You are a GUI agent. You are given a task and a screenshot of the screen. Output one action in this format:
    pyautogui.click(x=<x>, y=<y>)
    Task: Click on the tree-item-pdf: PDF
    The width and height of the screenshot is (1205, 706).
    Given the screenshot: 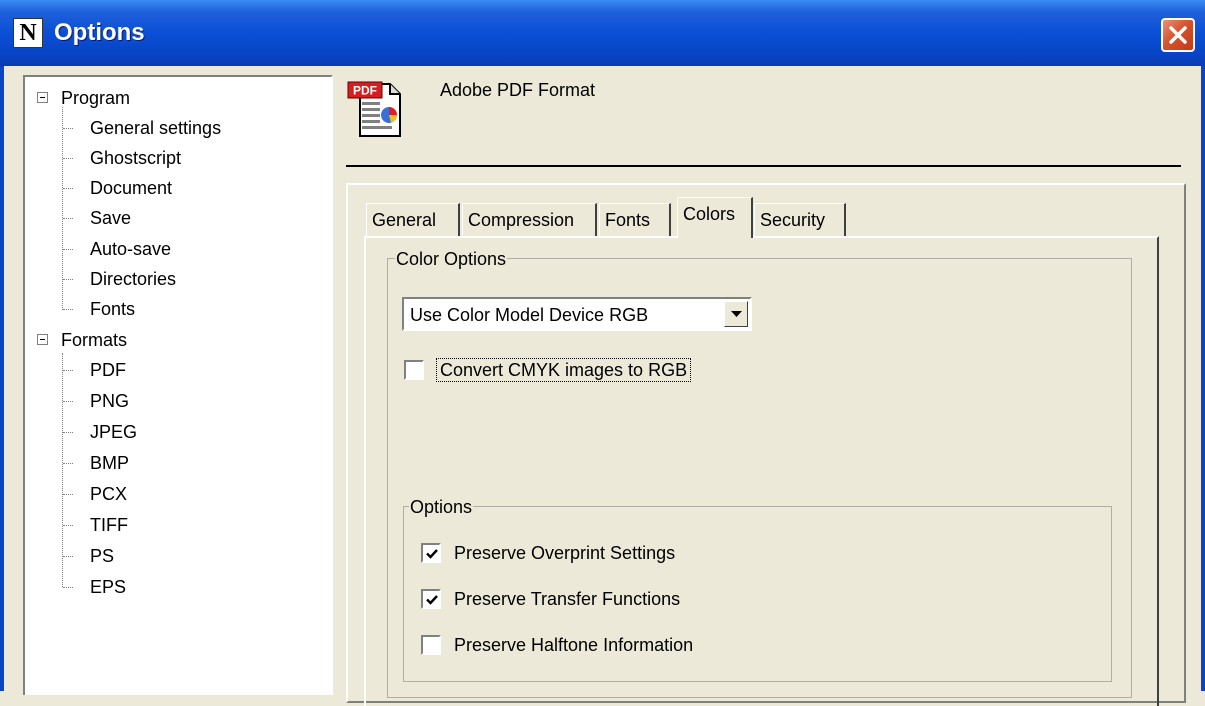 What is the action you would take?
    pyautogui.click(x=175, y=370)
    